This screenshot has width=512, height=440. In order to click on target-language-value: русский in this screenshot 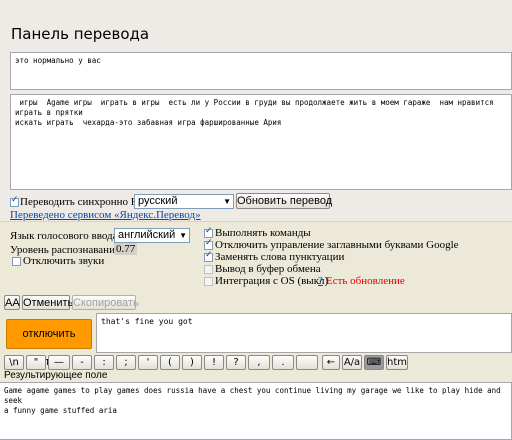, I will do `click(158, 201)`.